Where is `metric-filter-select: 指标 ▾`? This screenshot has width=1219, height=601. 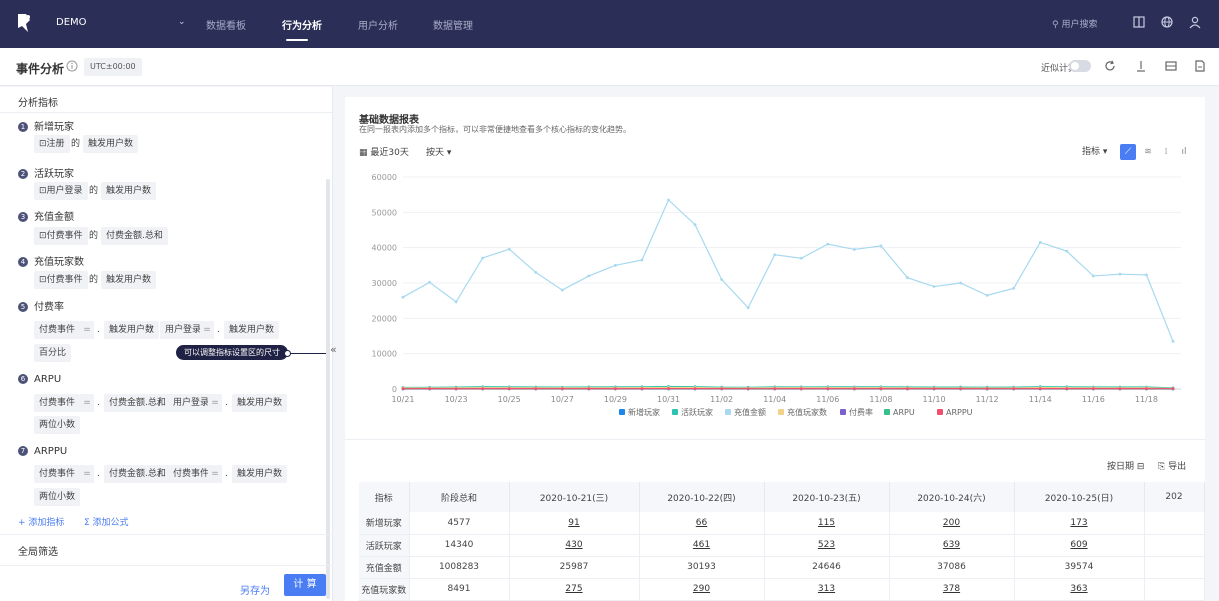 metric-filter-select: 指标 ▾ is located at coordinates (1094, 152).